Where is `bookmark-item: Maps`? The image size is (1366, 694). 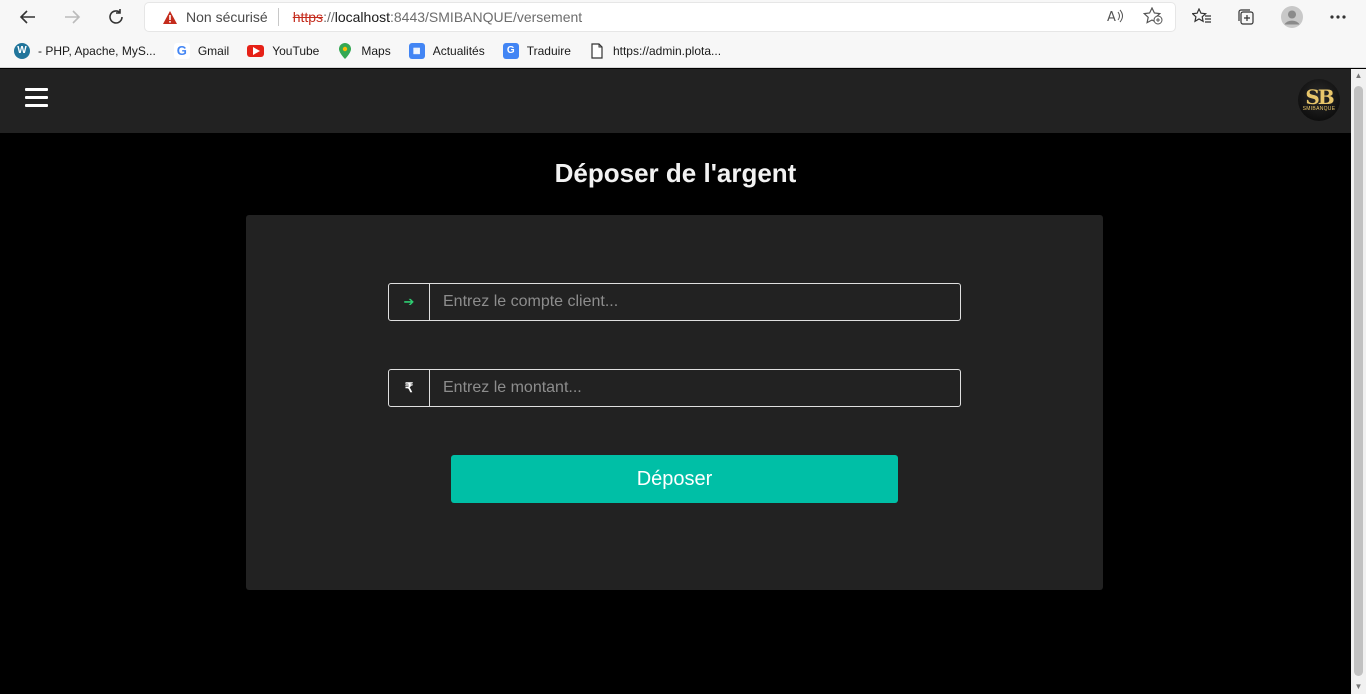 bookmark-item: Maps is located at coordinates (364, 50).